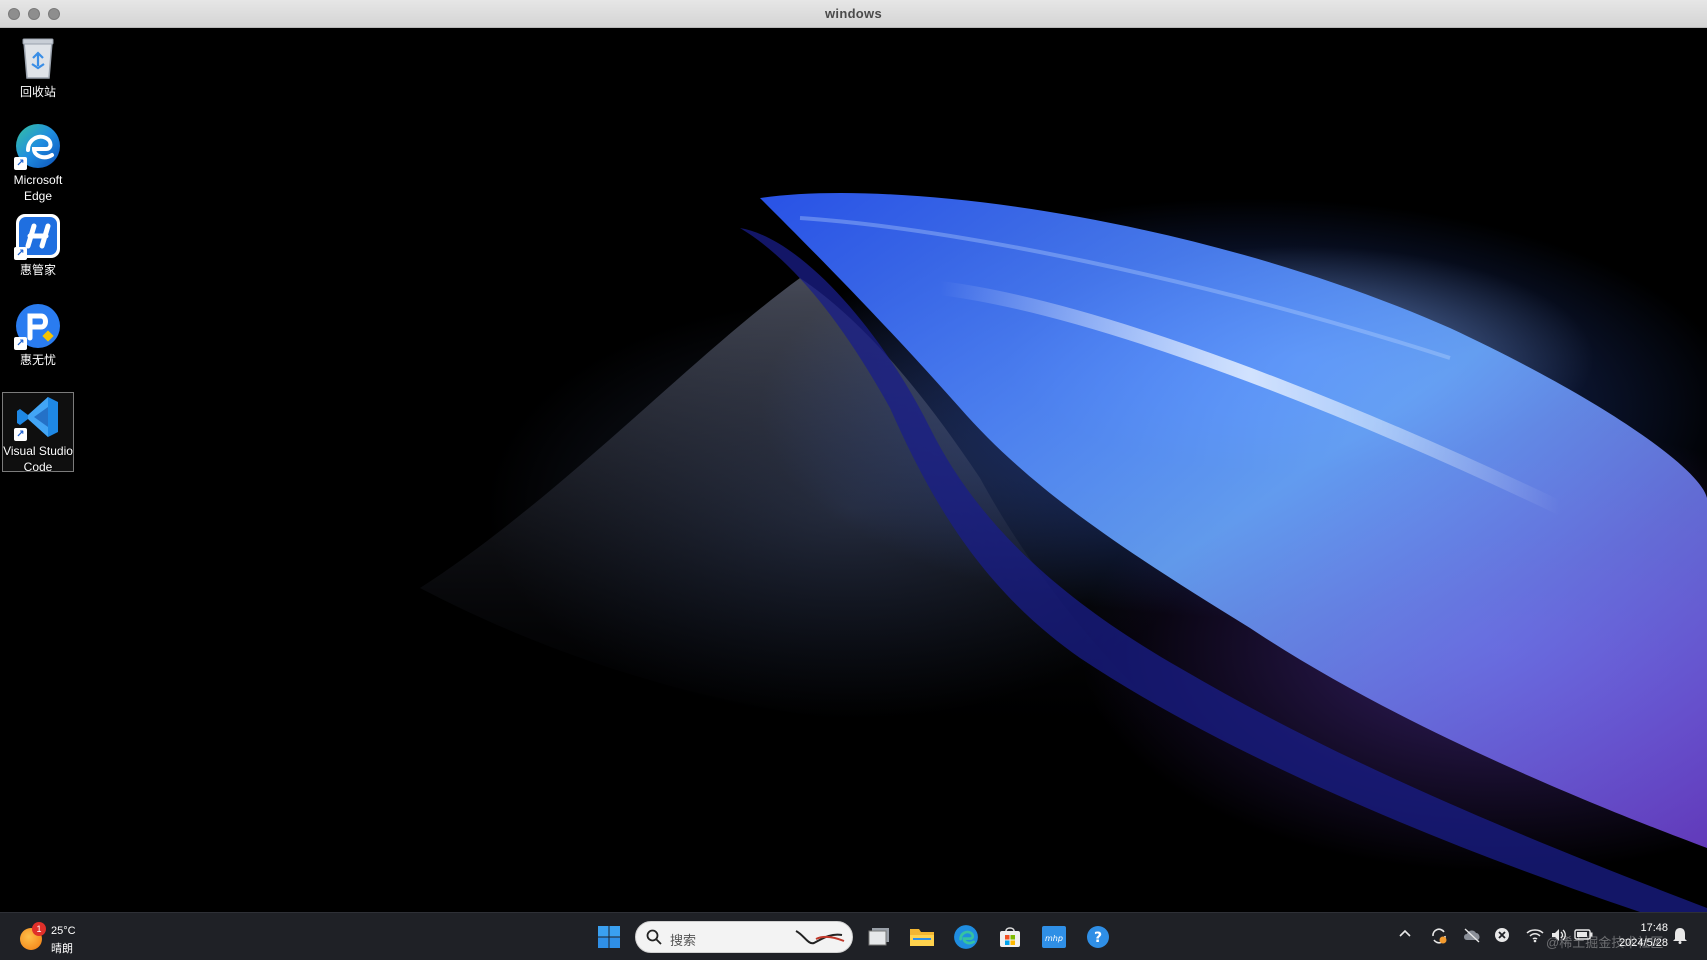 This screenshot has width=1707, height=960. Describe the element at coordinates (853, 936) in the screenshot. I see `taskbar: 1 25°C 晴朗 搜索 mhp ? 17:48 2024/5/28` at that location.